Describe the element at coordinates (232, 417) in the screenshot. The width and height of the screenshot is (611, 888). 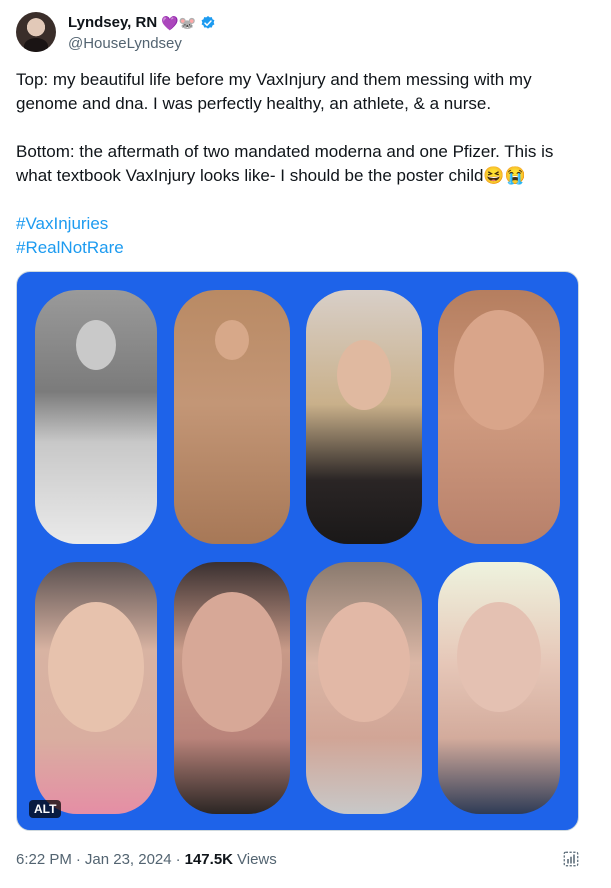
I see `photo-softball-player` at that location.